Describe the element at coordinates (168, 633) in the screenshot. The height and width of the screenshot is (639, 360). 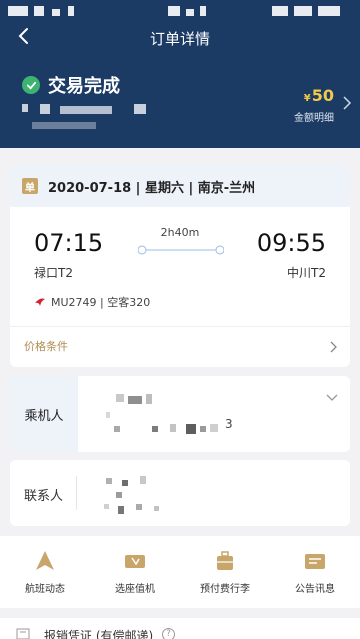
I see `help-icon: ?` at that location.